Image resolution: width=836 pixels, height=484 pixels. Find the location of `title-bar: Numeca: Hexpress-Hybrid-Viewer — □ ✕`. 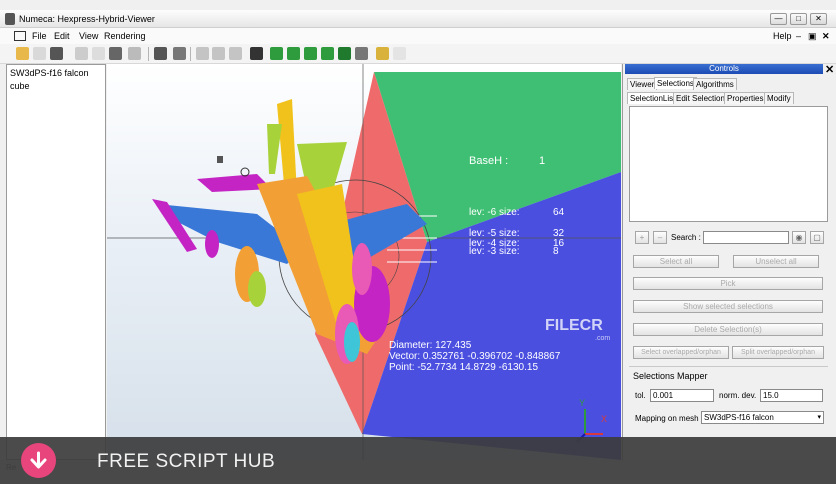

title-bar: Numeca: Hexpress-Hybrid-Viewer — □ ✕ is located at coordinates (418, 19).